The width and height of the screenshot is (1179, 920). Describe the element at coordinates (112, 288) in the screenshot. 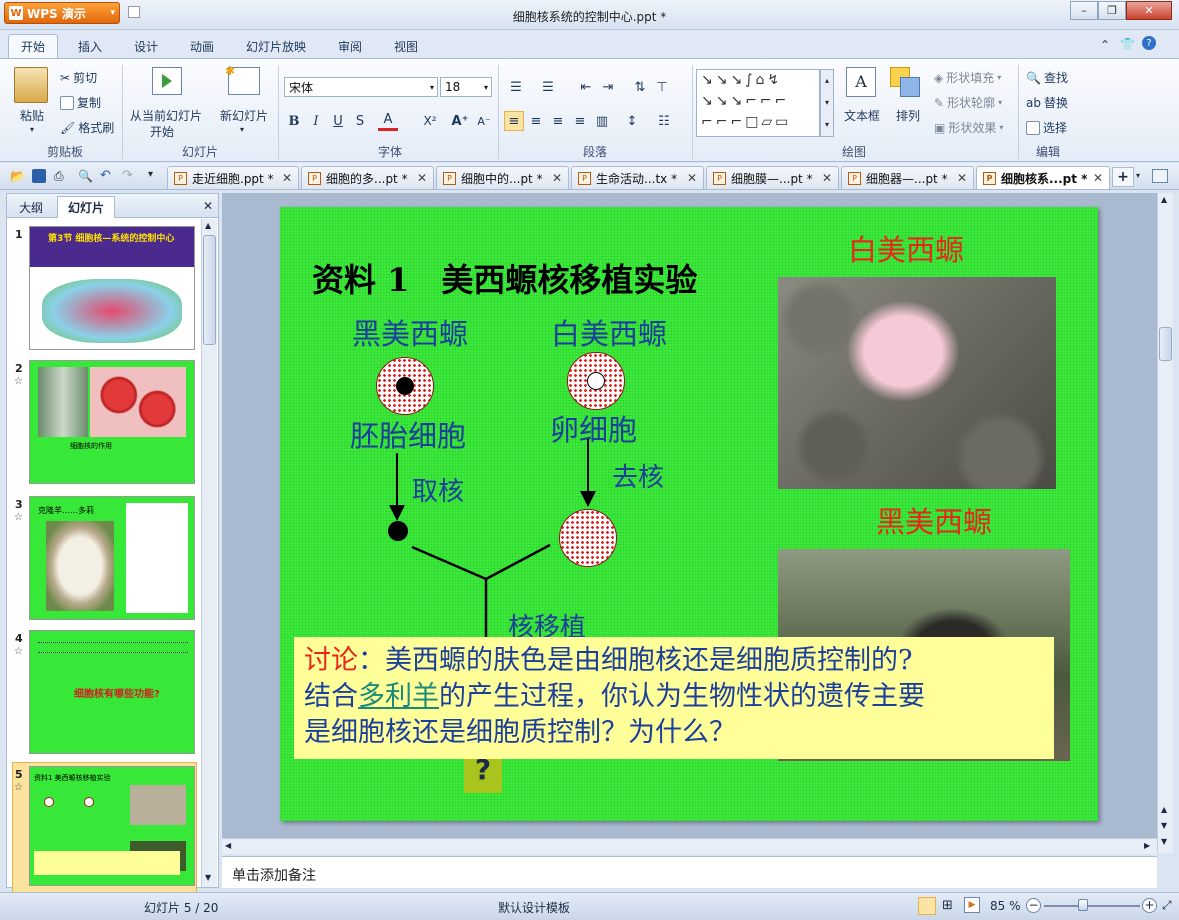

I see `slide-thumbnail-1: 第3节 细胞核—系统的控制中心` at that location.